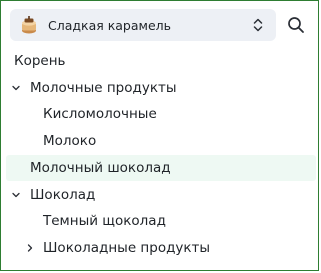 The height and width of the screenshot is (273, 321). Describe the element at coordinates (103, 88) in the screenshot. I see `tree-item-label: Молочные продукты` at that location.